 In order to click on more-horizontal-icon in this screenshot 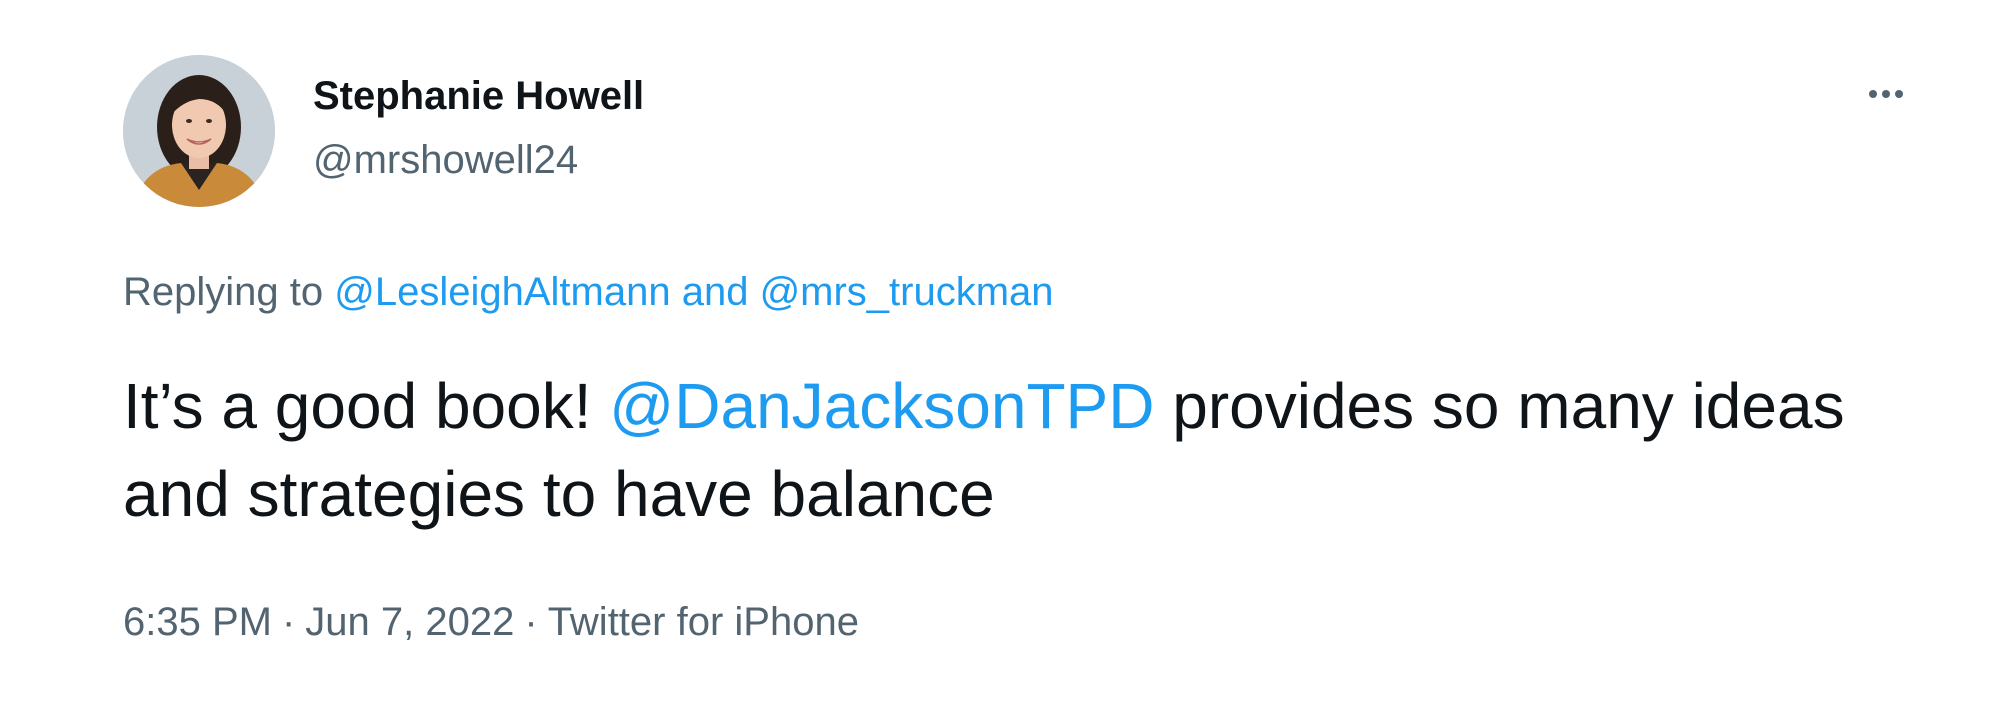, I will do `click(1873, 94)`.